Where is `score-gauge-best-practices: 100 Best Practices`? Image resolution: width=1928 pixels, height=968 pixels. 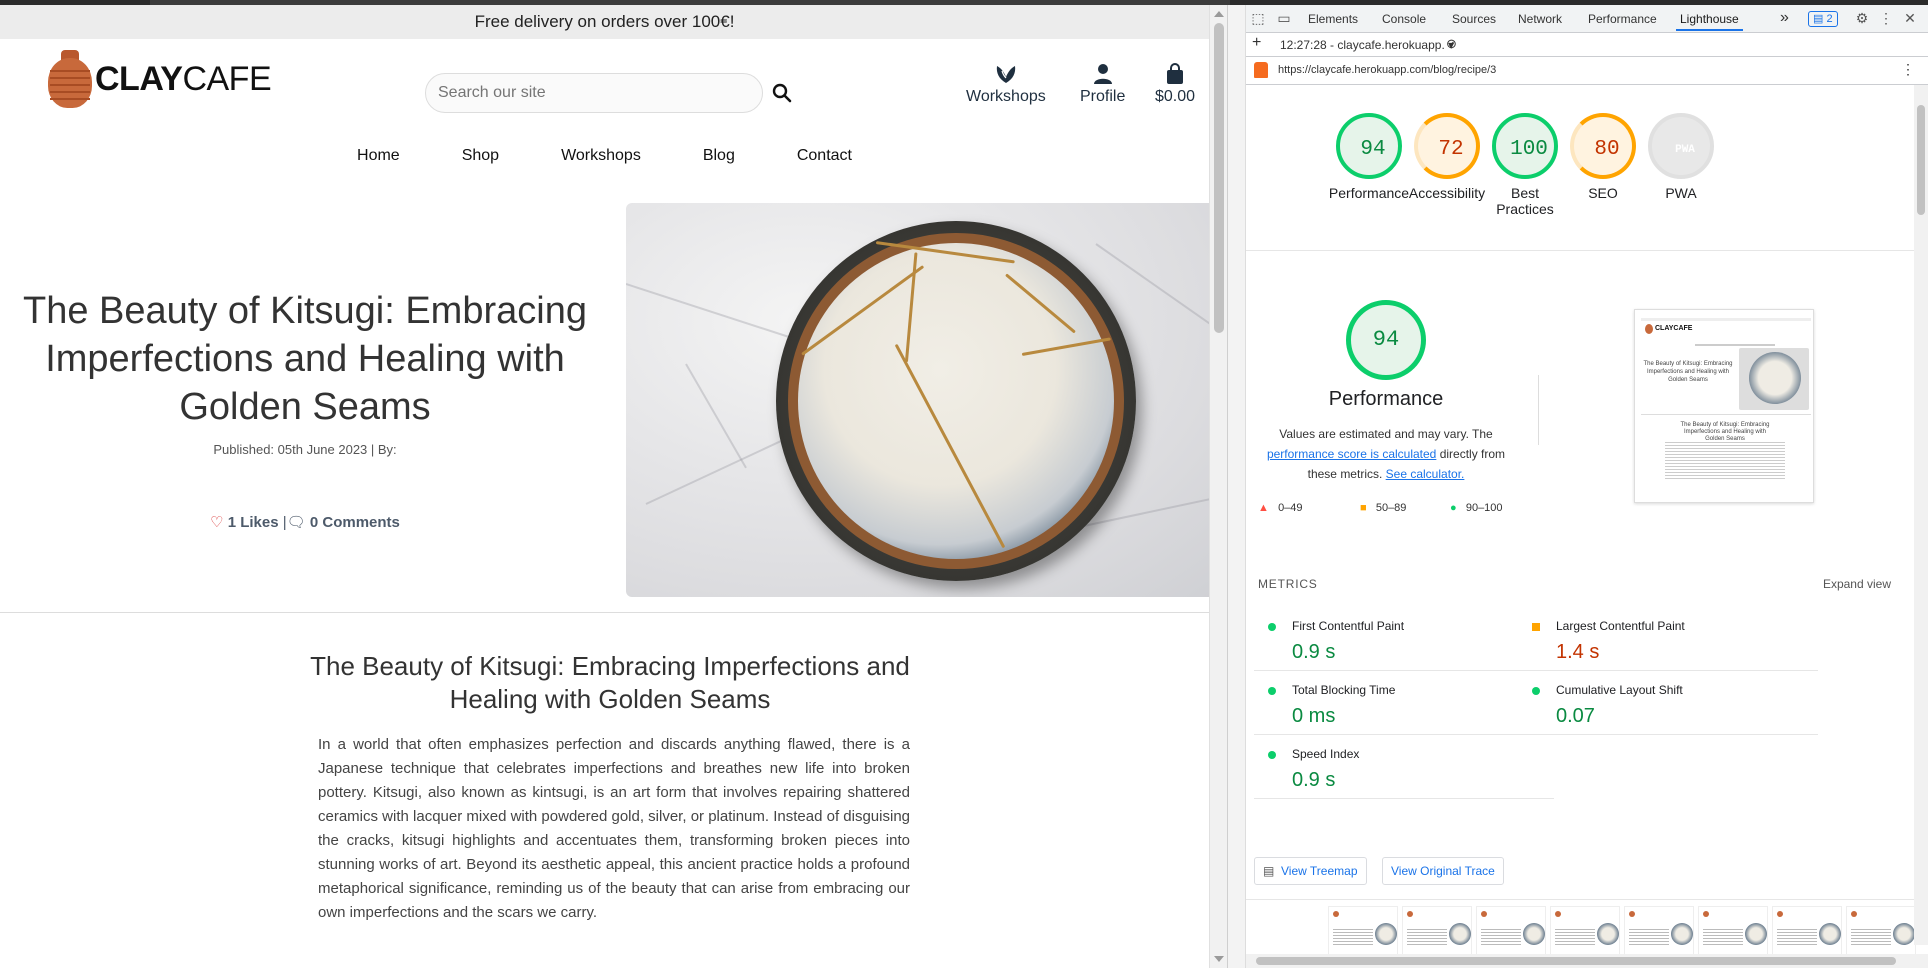 score-gauge-best-practices: 100 Best Practices is located at coordinates (1525, 165).